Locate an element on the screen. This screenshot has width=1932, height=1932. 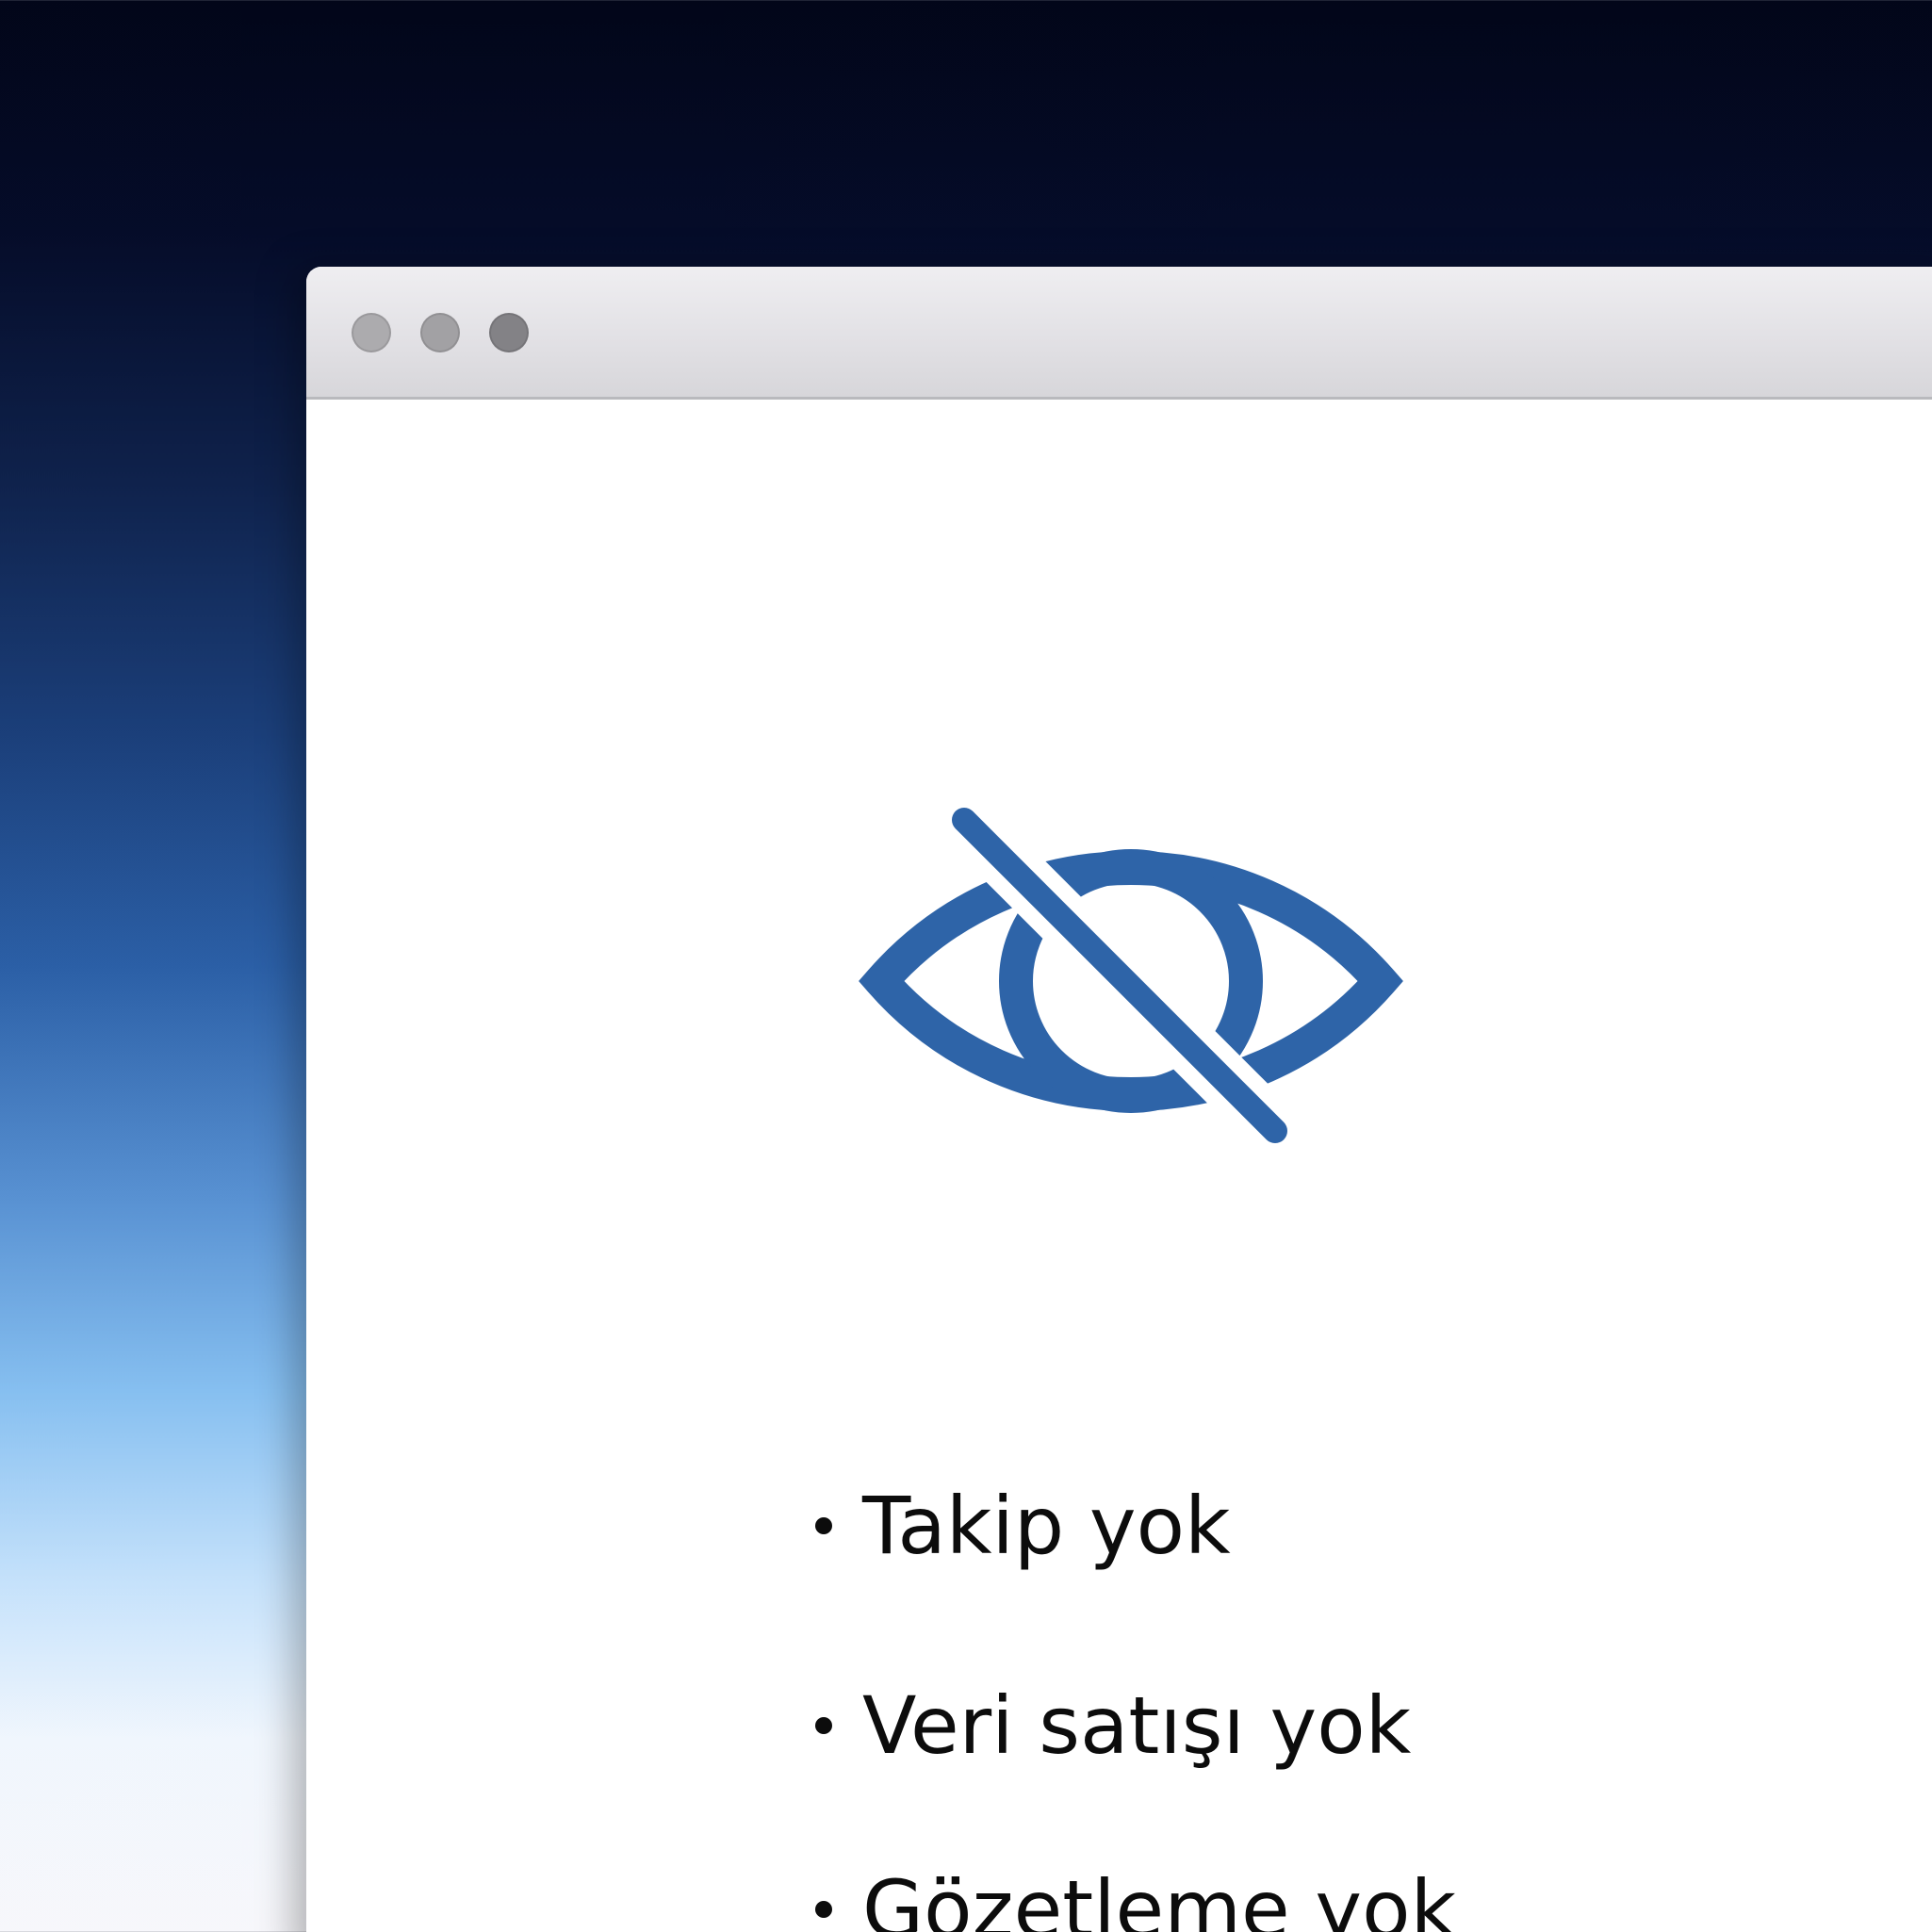
list-item: Veri satışı yok is located at coordinates (1113, 1725).